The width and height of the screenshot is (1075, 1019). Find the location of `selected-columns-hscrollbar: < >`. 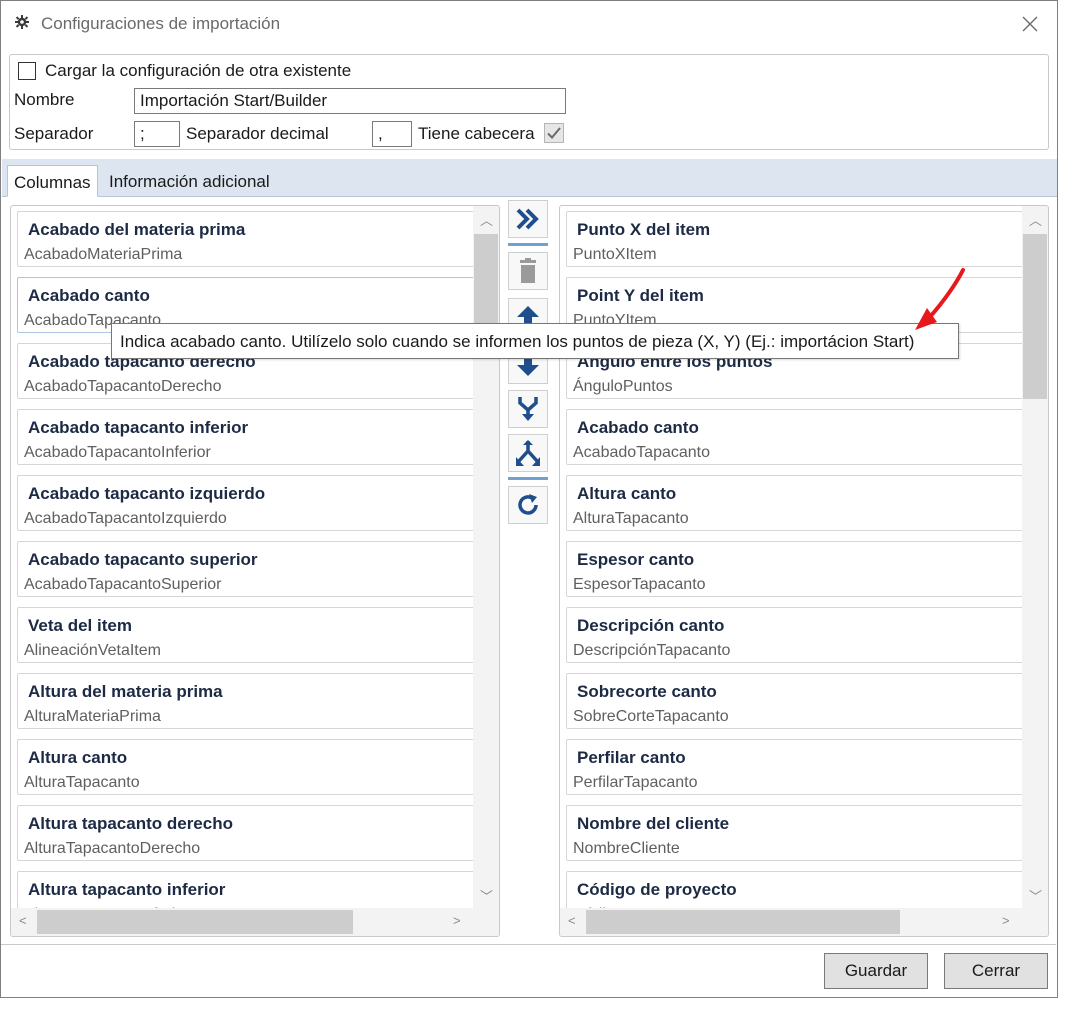

selected-columns-hscrollbar: < > is located at coordinates (804, 922).